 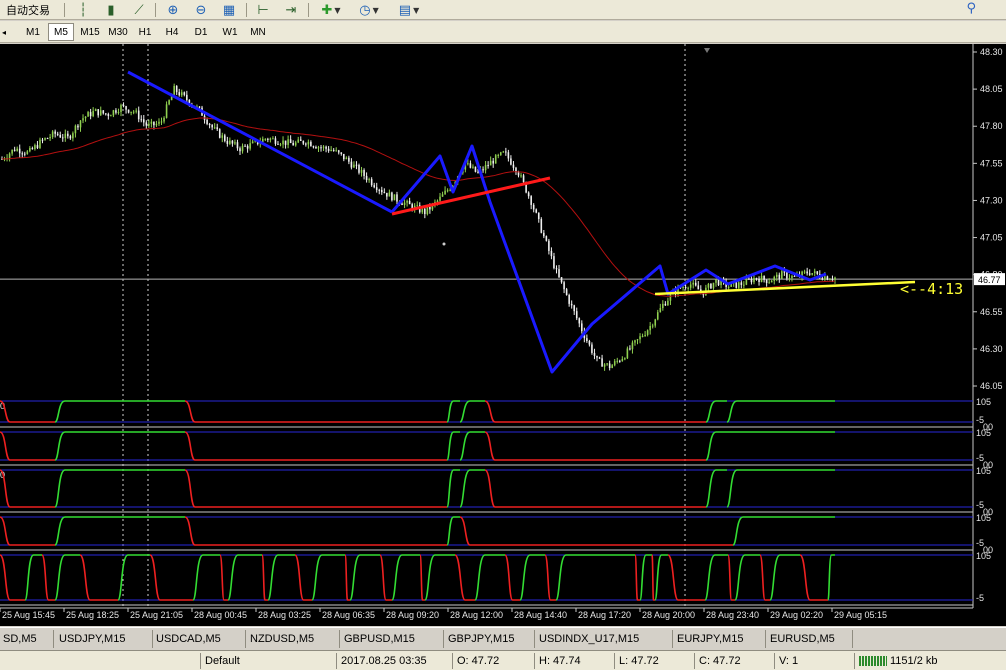 What do you see at coordinates (4, 32) in the screenshot?
I see `chevron-left-icon: ◂` at bounding box center [4, 32].